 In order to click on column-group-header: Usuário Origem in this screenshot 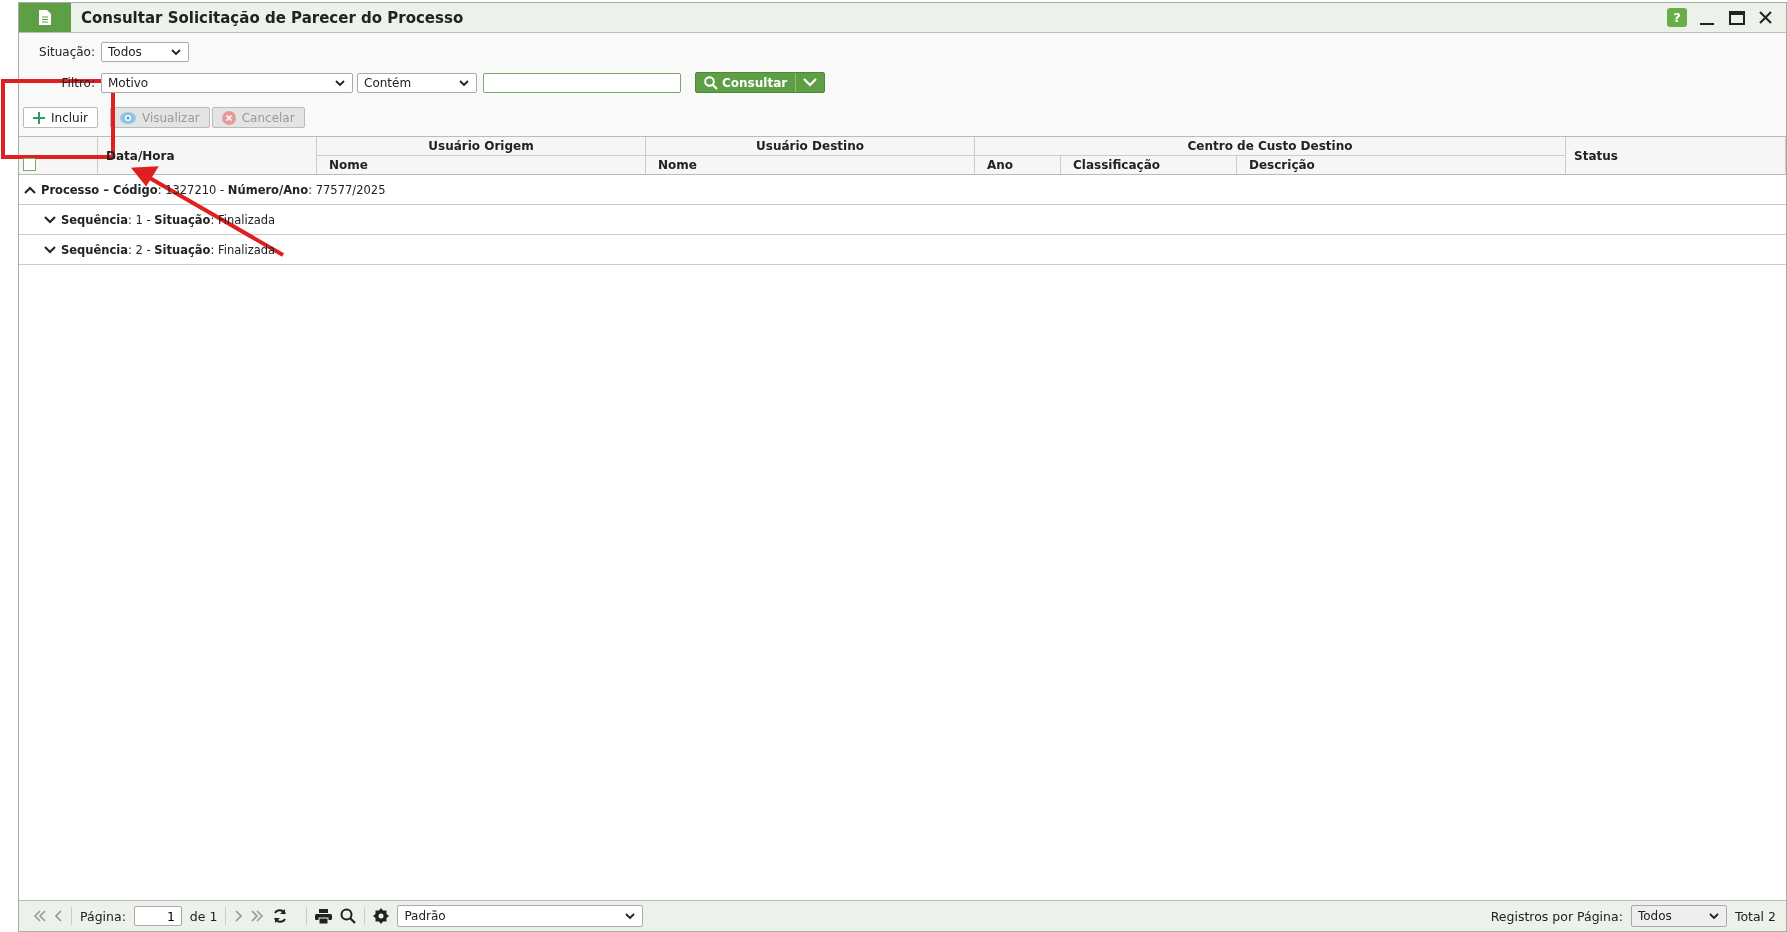, I will do `click(481, 146)`.